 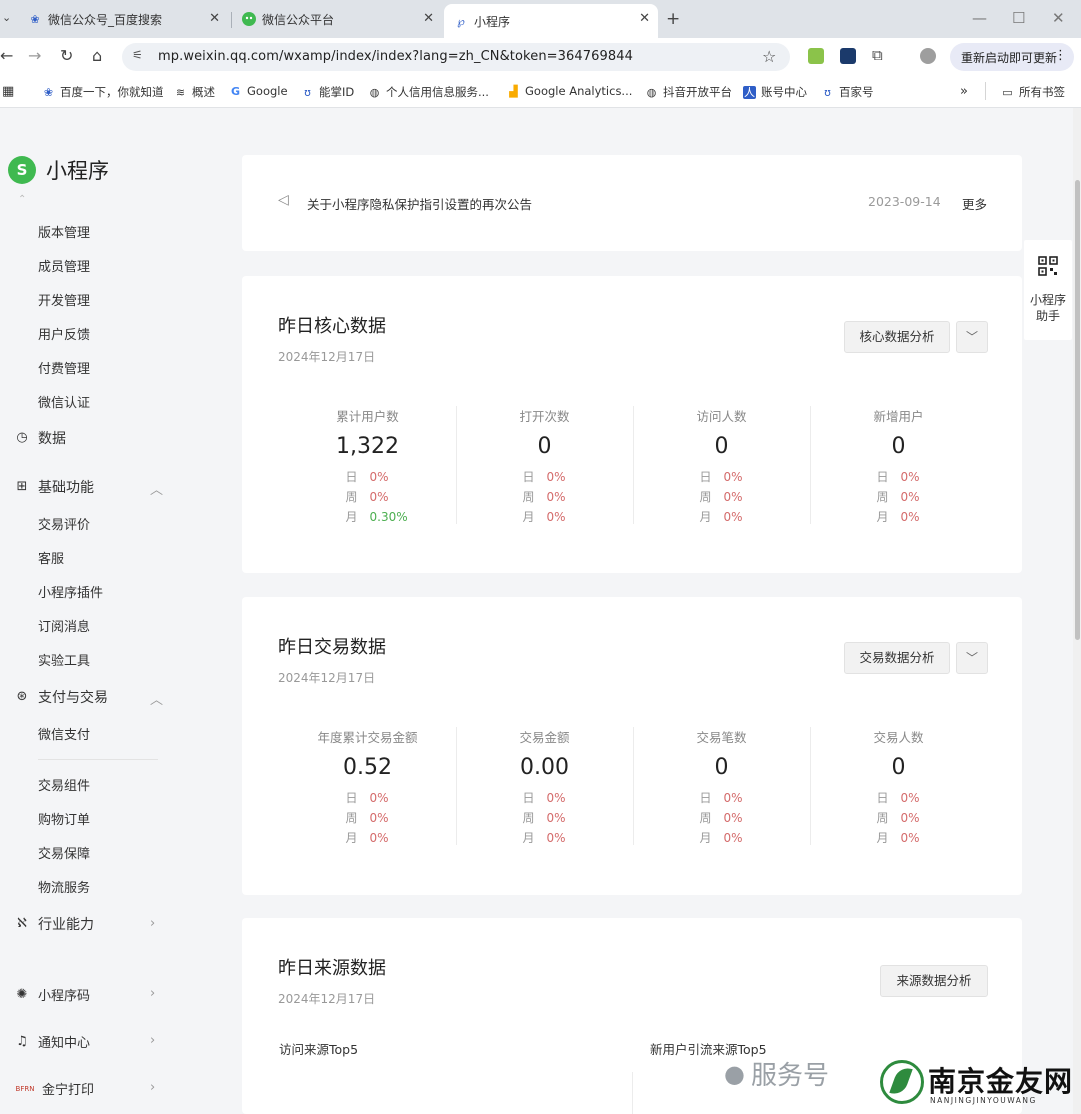 What do you see at coordinates (898, 787) in the screenshot?
I see `metric-trade-users: 交易人数 0 日 0% 周 0% 月 0%` at bounding box center [898, 787].